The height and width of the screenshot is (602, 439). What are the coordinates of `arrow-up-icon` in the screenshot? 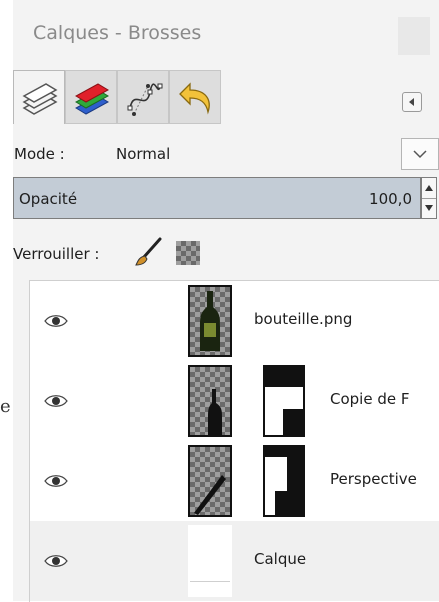 It's located at (429, 188).